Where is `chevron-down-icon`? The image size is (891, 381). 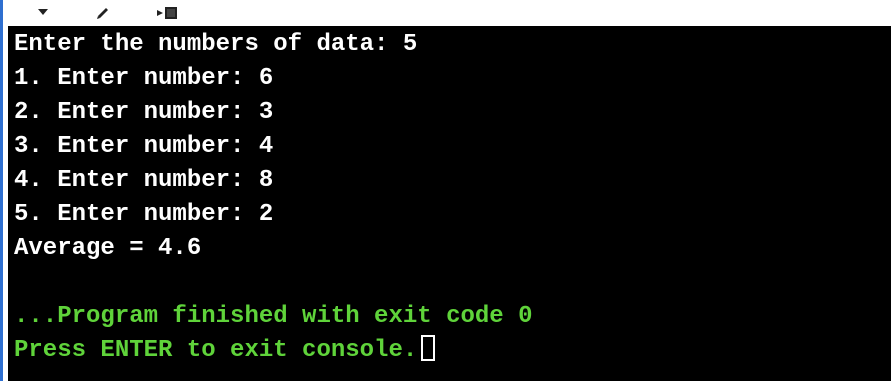 chevron-down-icon is located at coordinates (43, 12).